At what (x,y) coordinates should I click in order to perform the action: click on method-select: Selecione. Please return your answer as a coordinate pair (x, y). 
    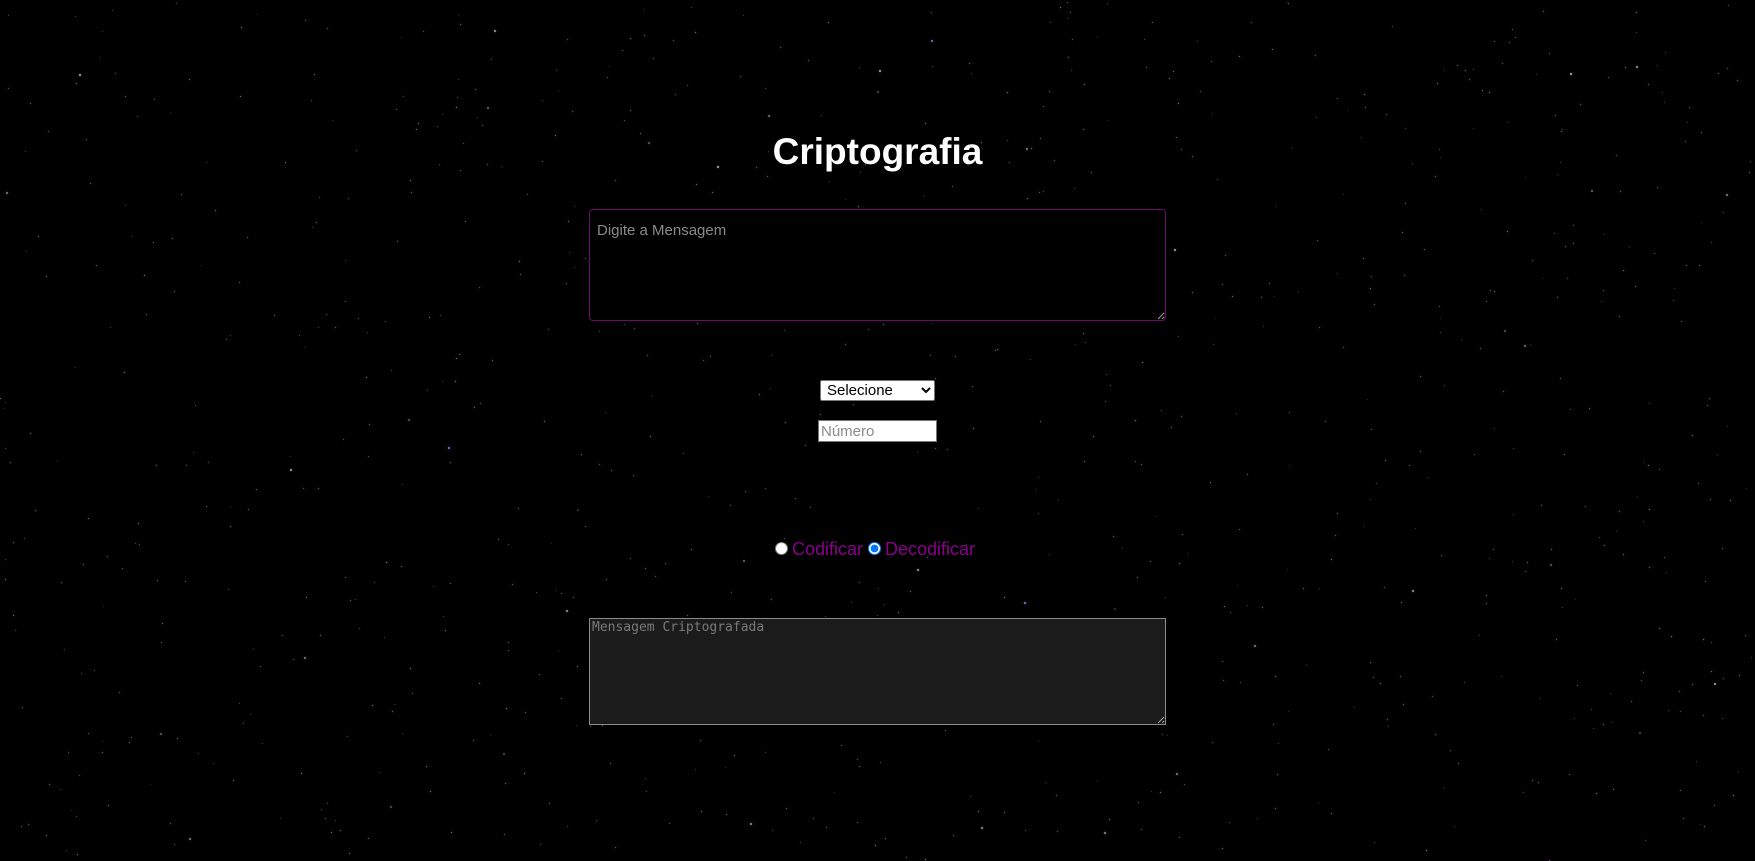
    Looking at the image, I should click on (877, 390).